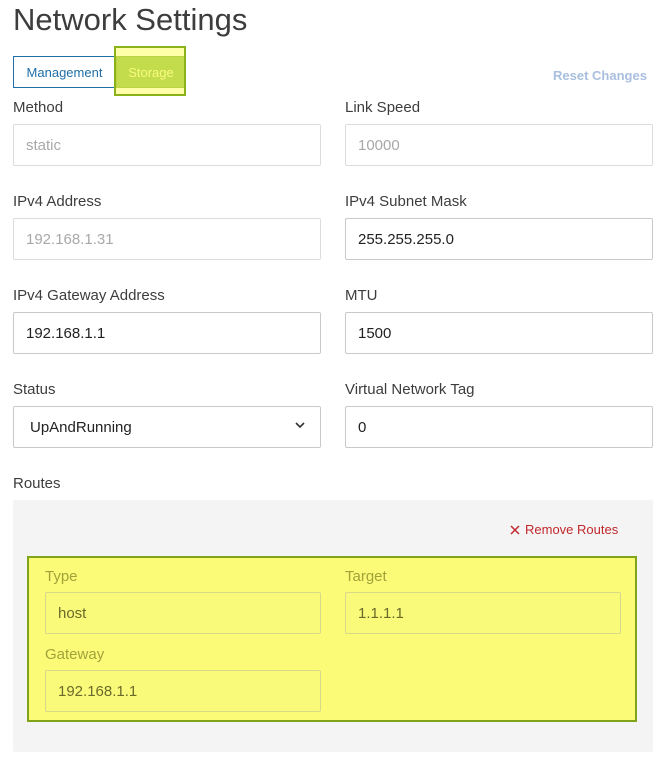 The image size is (662, 767). What do you see at coordinates (366, 576) in the screenshot?
I see `route-target-label: Target` at bounding box center [366, 576].